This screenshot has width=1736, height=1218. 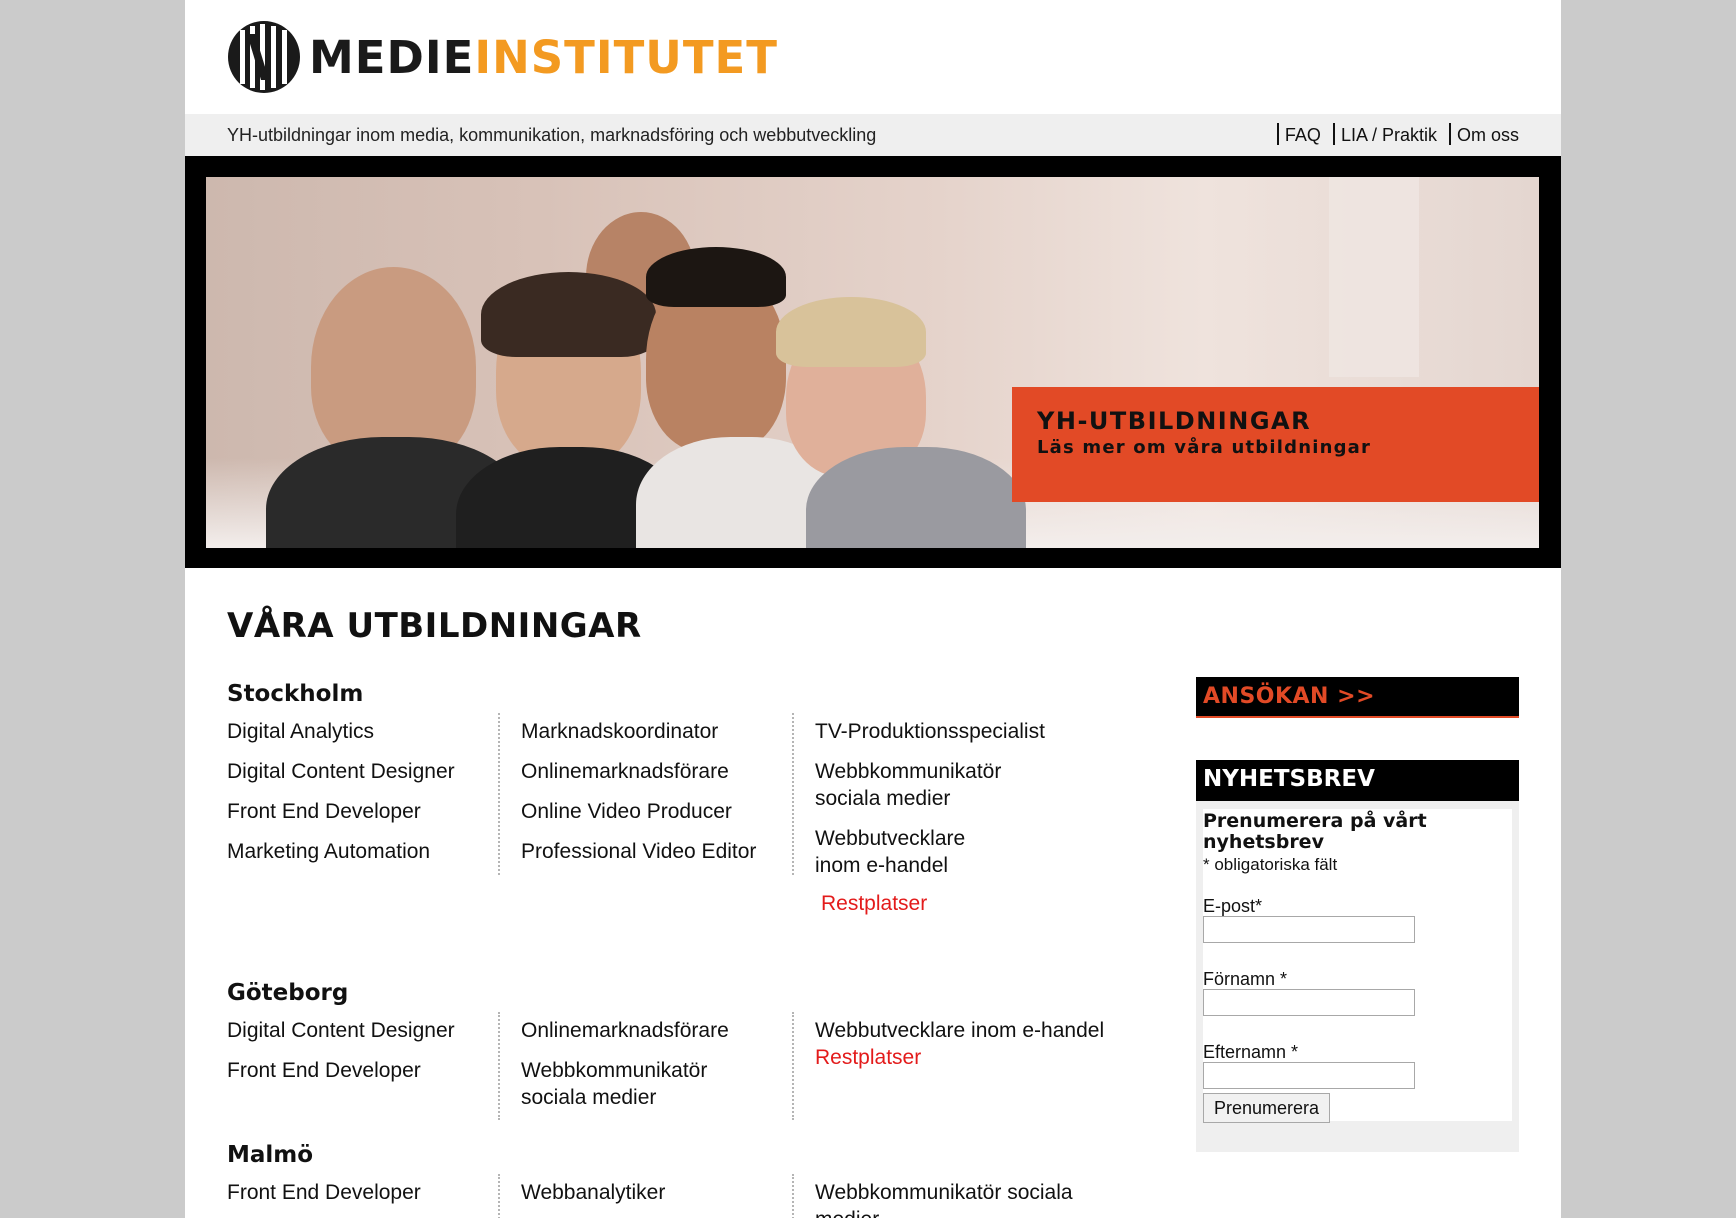 What do you see at coordinates (1384, 134) in the screenshot?
I see `nav-lia-praktik: LIA / Praktik` at bounding box center [1384, 134].